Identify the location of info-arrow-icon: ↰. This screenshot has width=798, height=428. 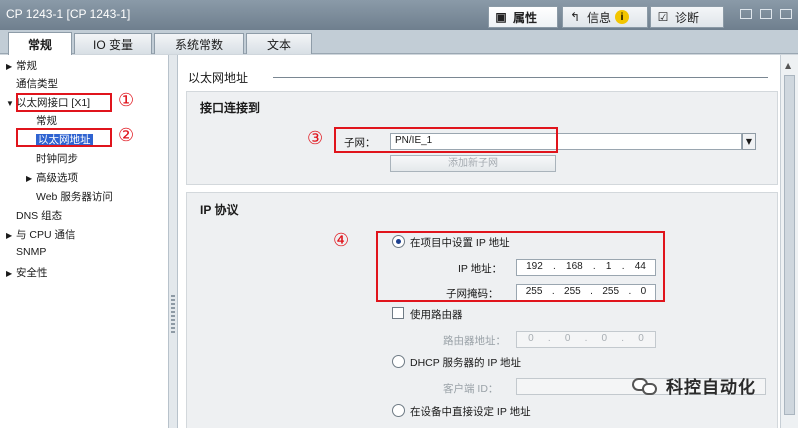
(575, 17).